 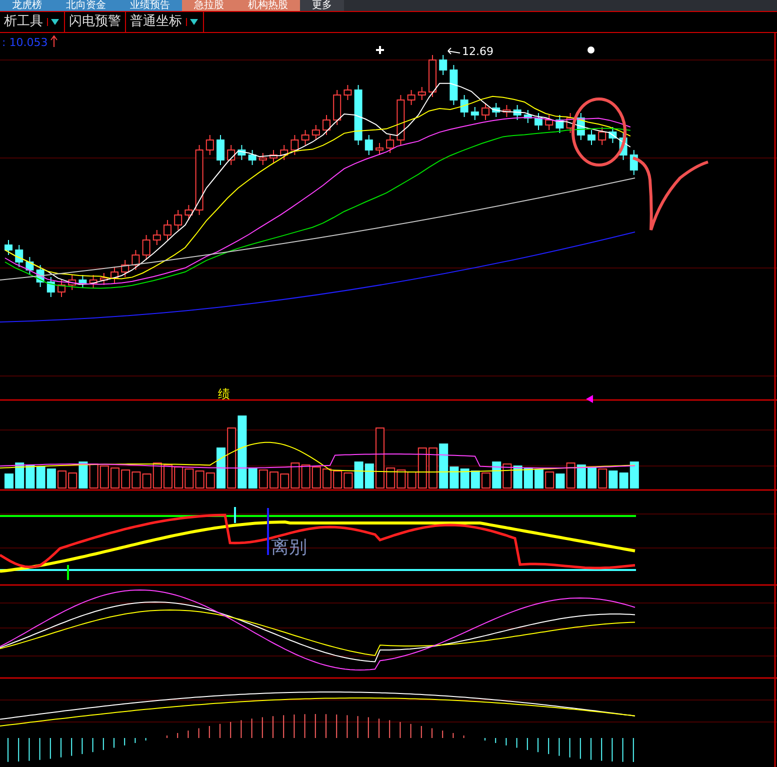 I want to click on arrow-icon, so click(x=454, y=51).